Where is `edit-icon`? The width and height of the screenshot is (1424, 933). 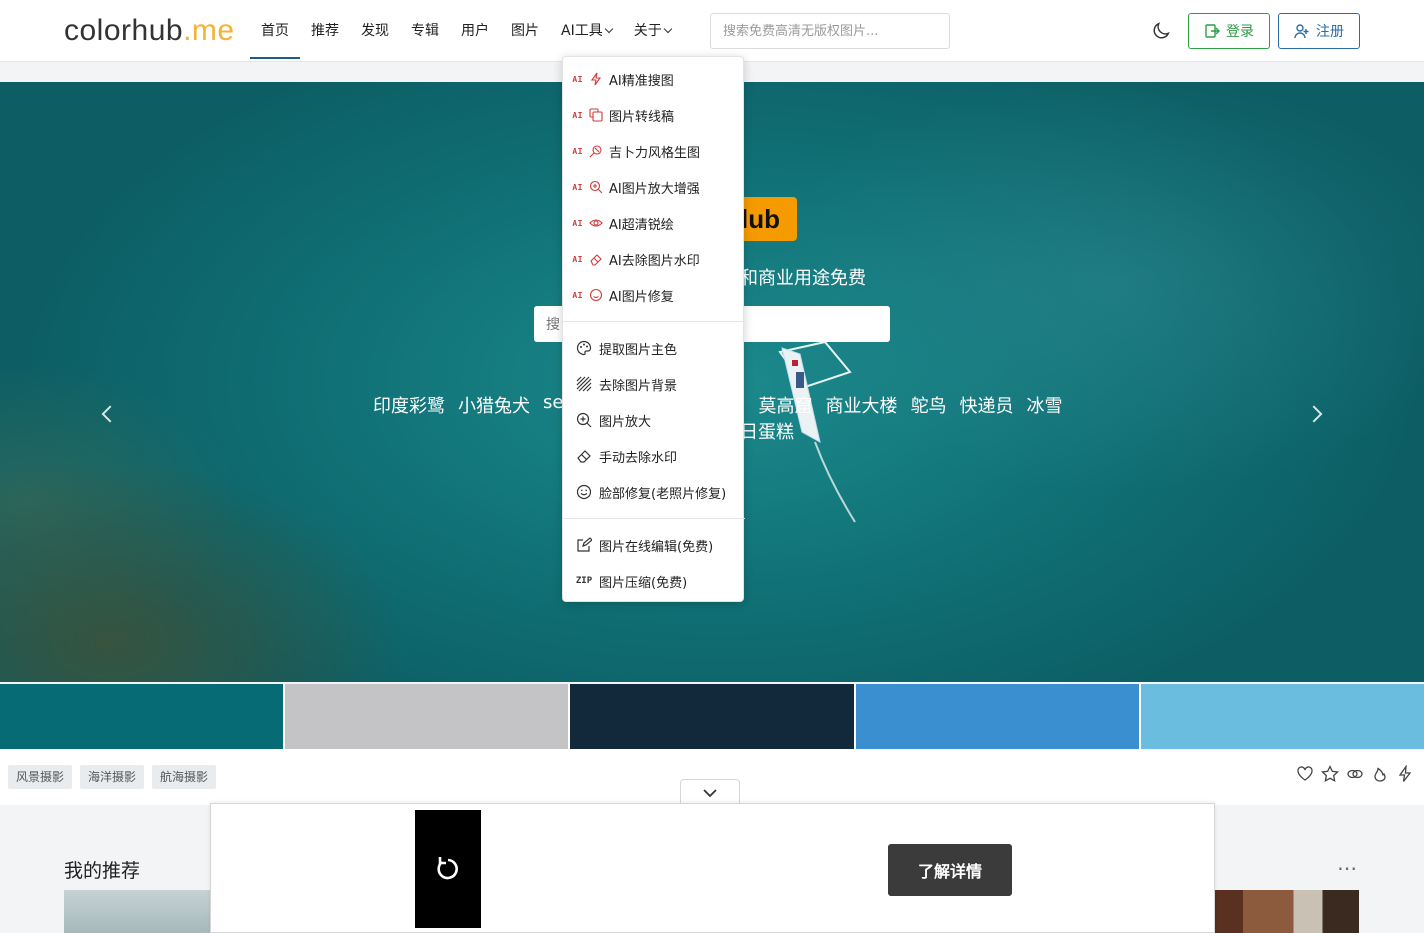
edit-icon is located at coordinates (584, 545).